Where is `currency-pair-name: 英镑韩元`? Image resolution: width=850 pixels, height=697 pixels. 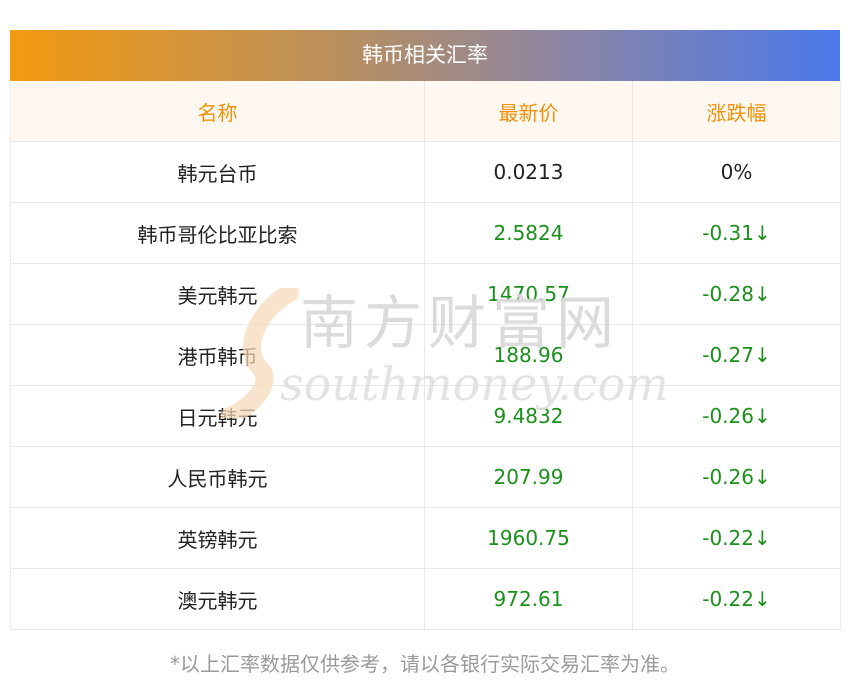 currency-pair-name: 英镑韩元 is located at coordinates (217, 538).